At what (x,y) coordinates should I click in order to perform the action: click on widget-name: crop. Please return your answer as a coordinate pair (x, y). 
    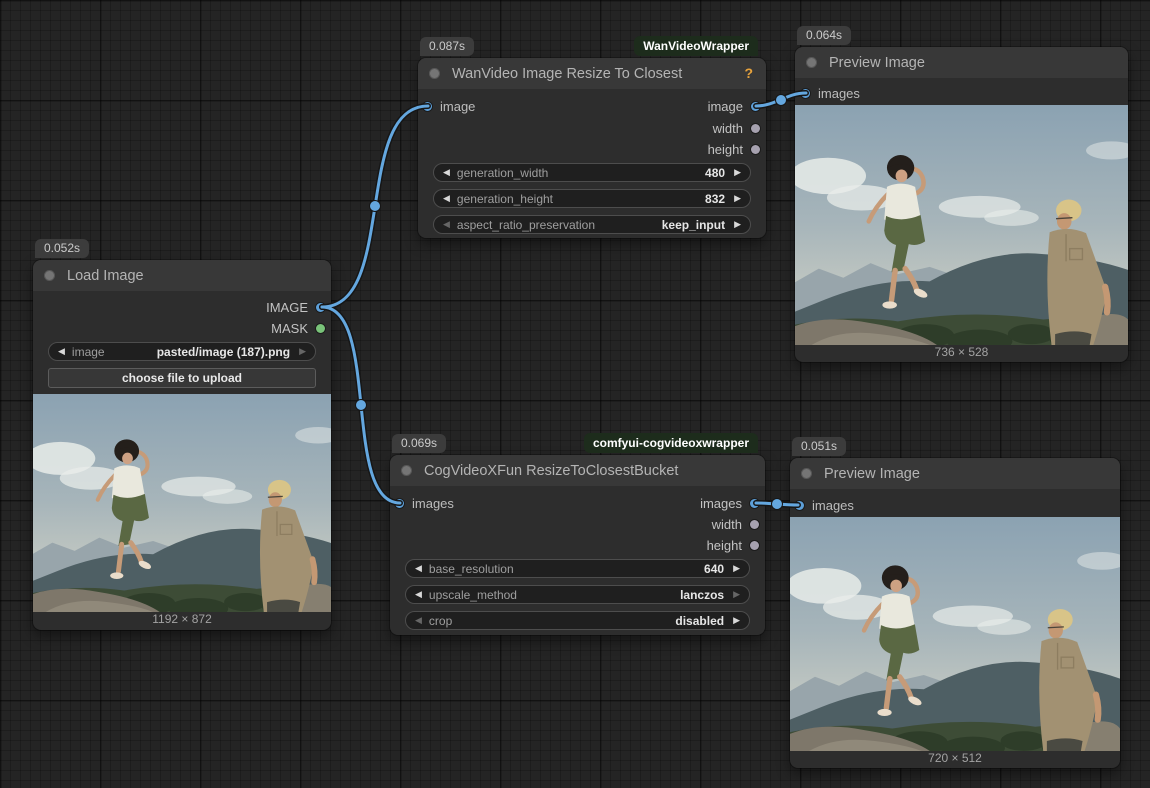
    Looking at the image, I should click on (440, 620).